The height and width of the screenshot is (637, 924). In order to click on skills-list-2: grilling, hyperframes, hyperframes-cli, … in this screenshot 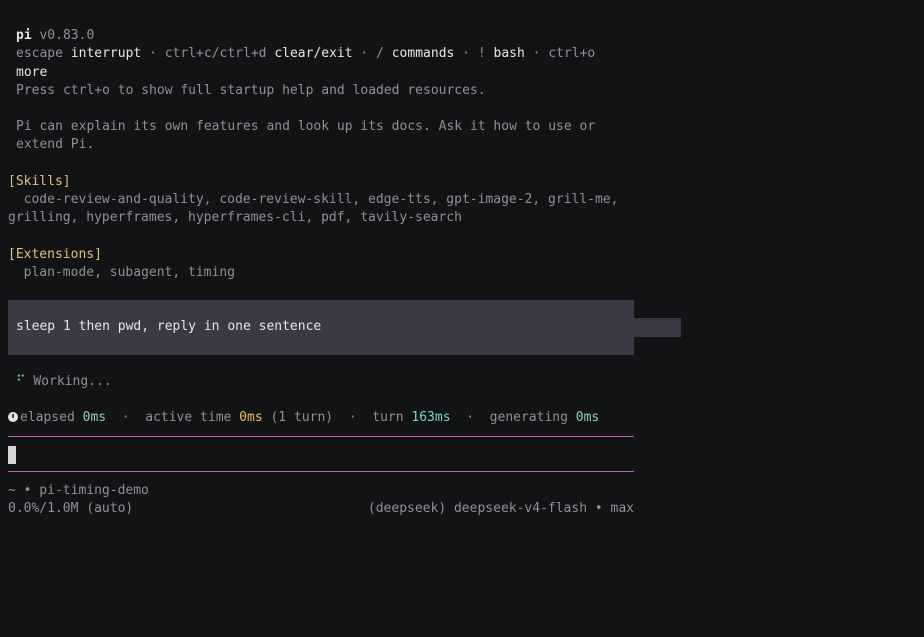, I will do `click(235, 217)`.